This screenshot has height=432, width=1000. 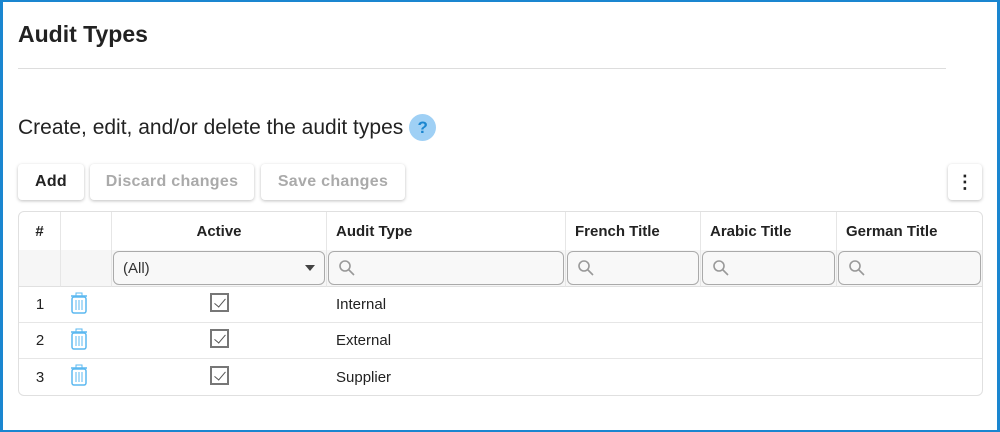 I want to click on table-row: 1 Internal, so click(x=500, y=305).